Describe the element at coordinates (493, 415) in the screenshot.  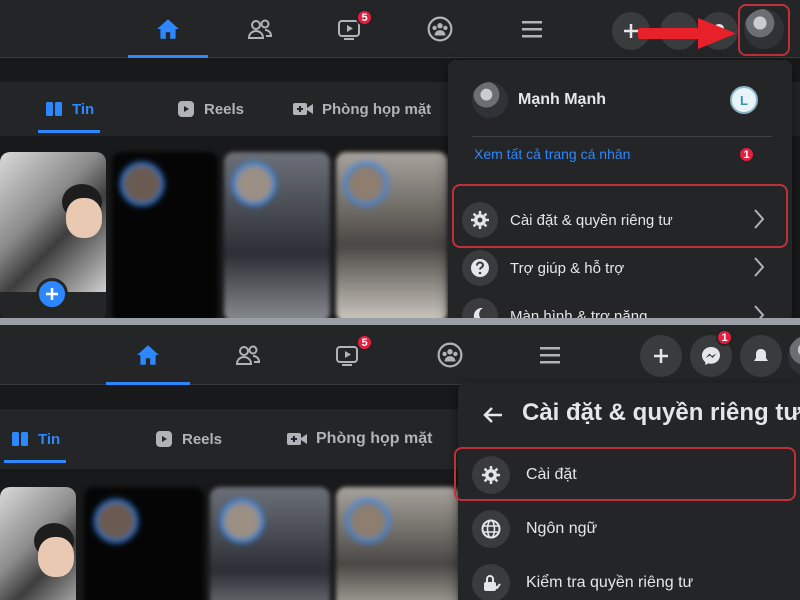
I see `back-arrow-icon` at that location.